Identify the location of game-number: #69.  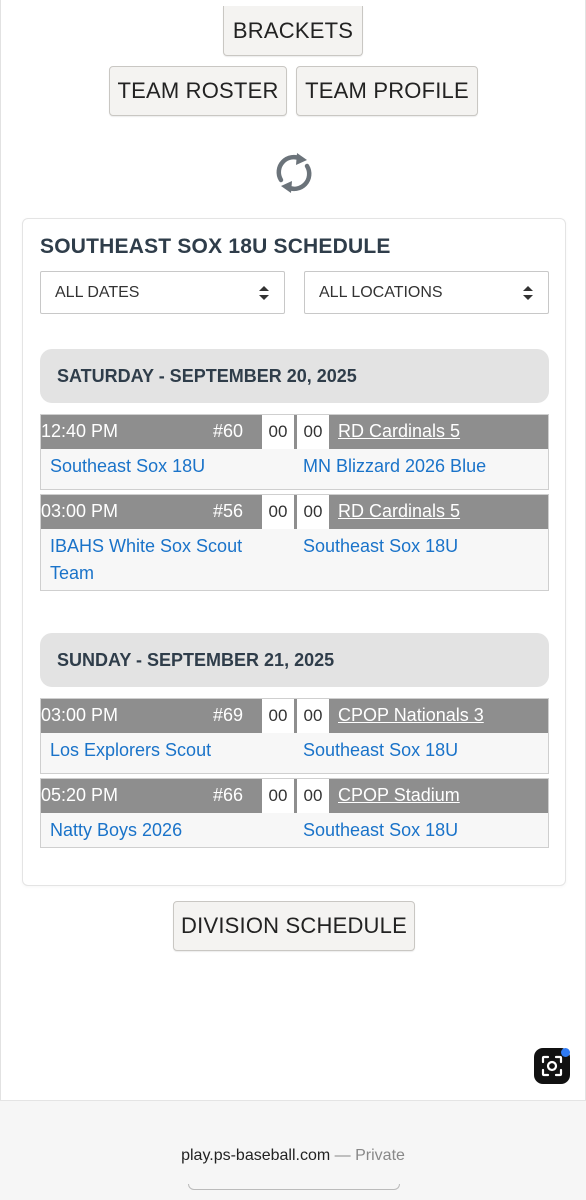
(228, 715).